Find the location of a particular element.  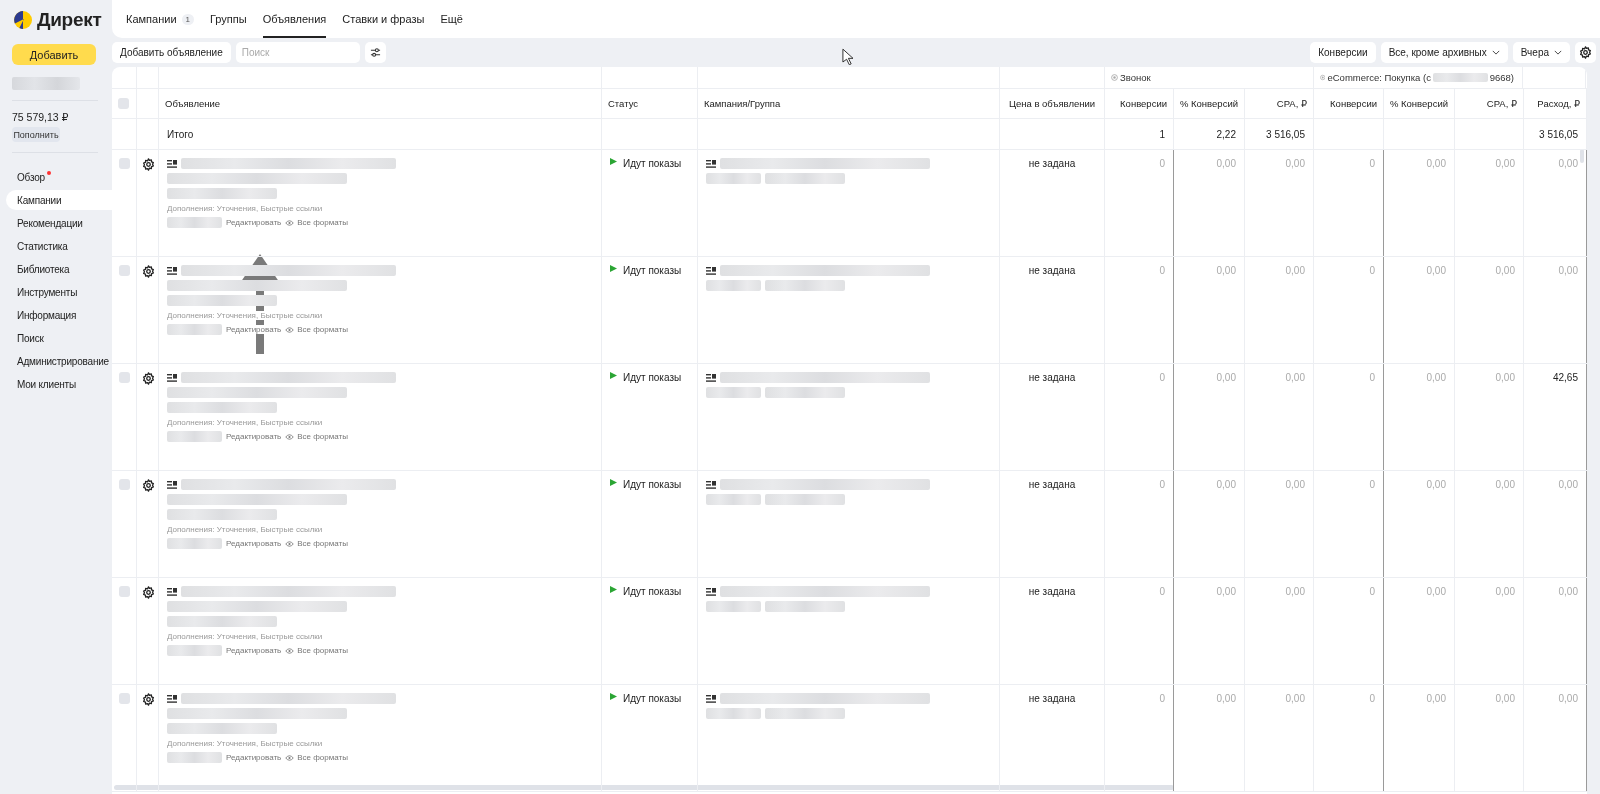

tab: Объявления is located at coordinates (294, 19).